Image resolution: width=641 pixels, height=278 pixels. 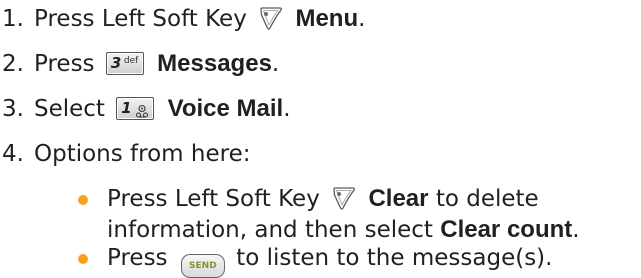 I want to click on step-number: 1., so click(x=13, y=19).